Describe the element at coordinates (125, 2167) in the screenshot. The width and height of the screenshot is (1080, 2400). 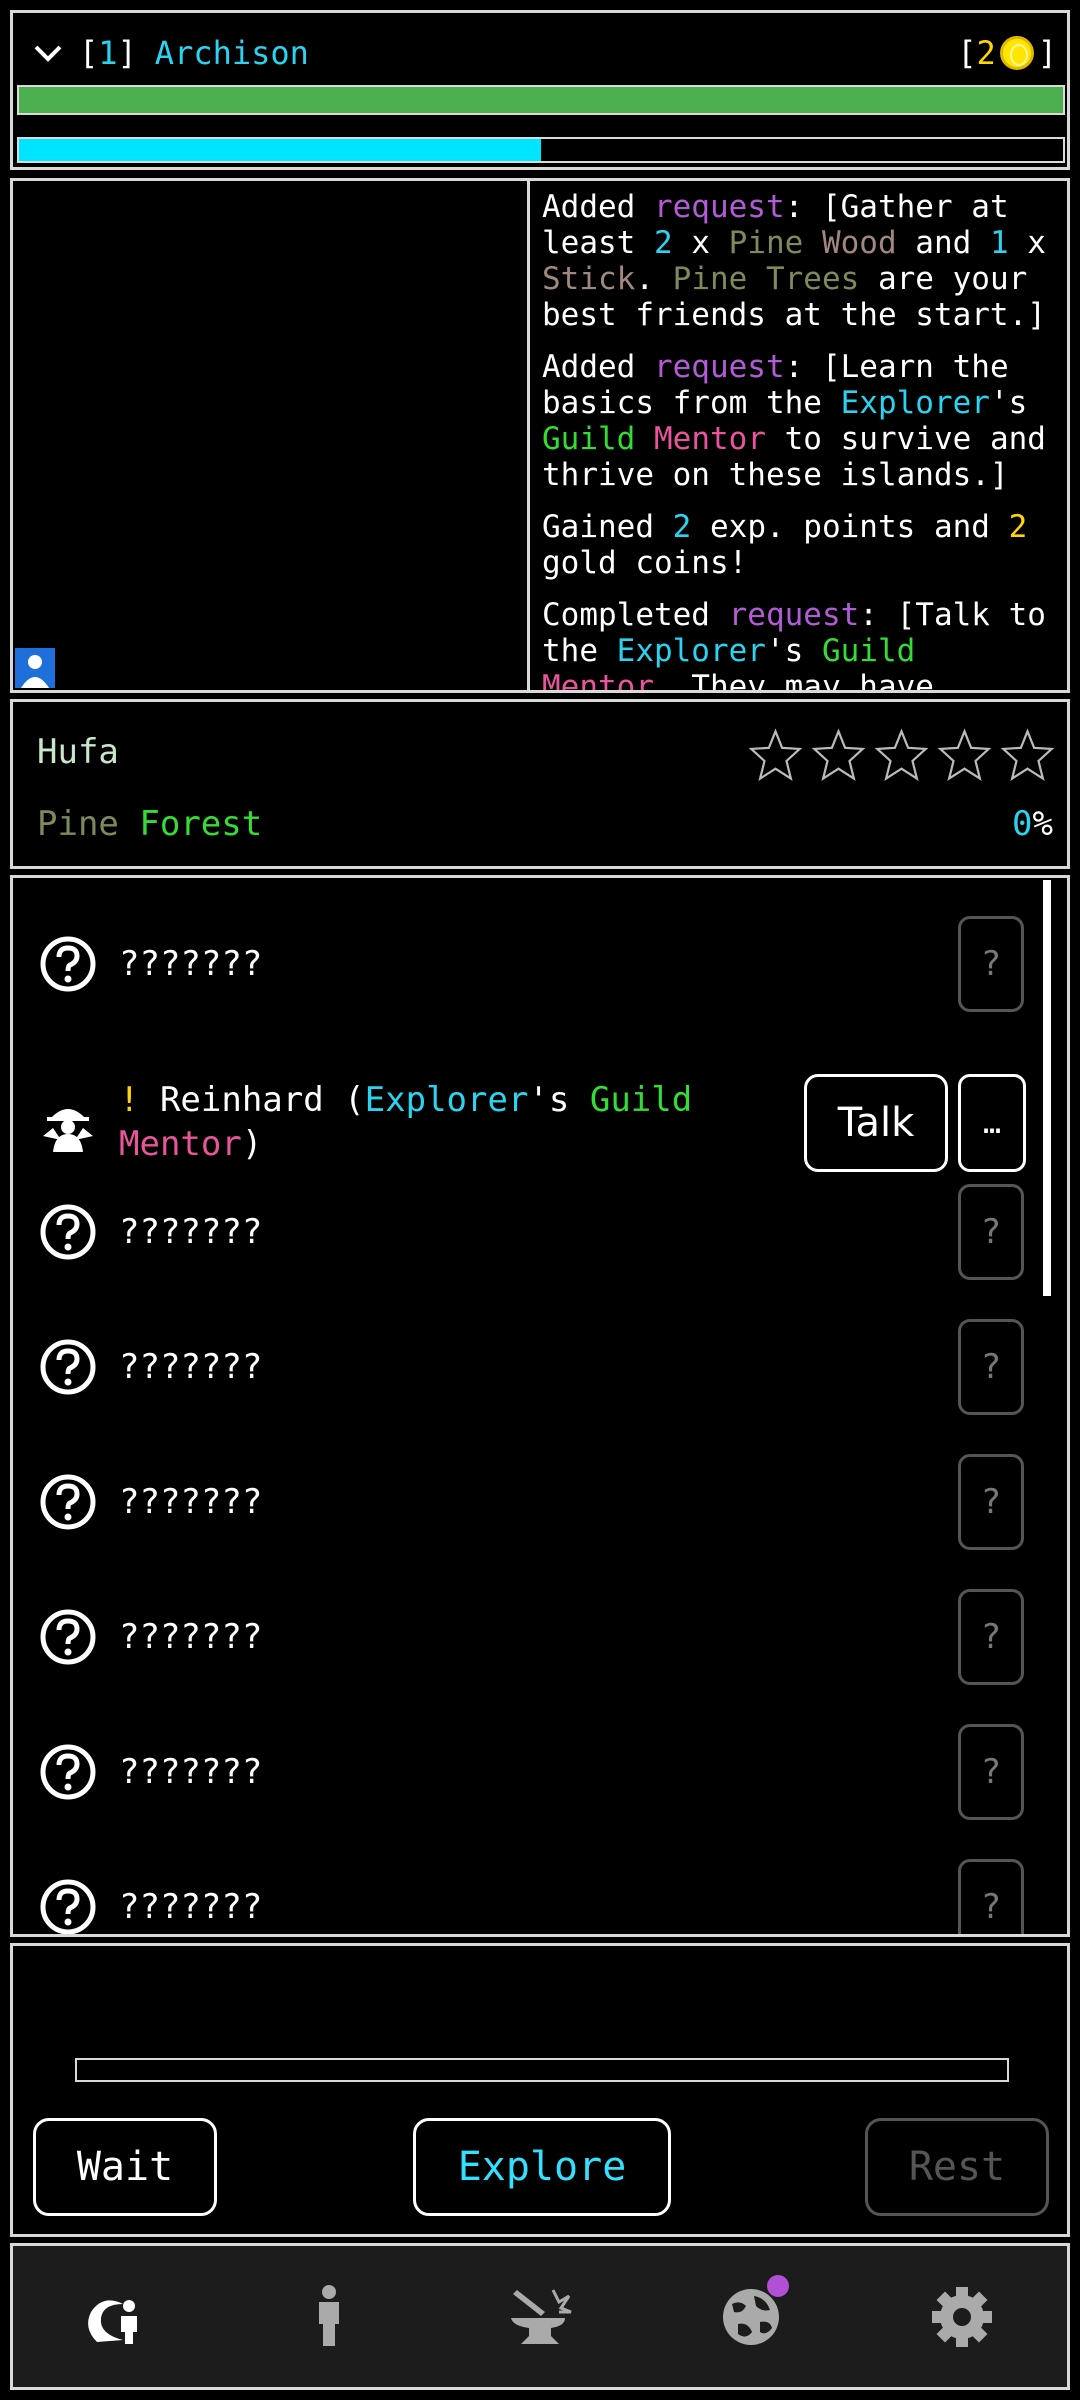
I see `wait-button: Wait` at that location.